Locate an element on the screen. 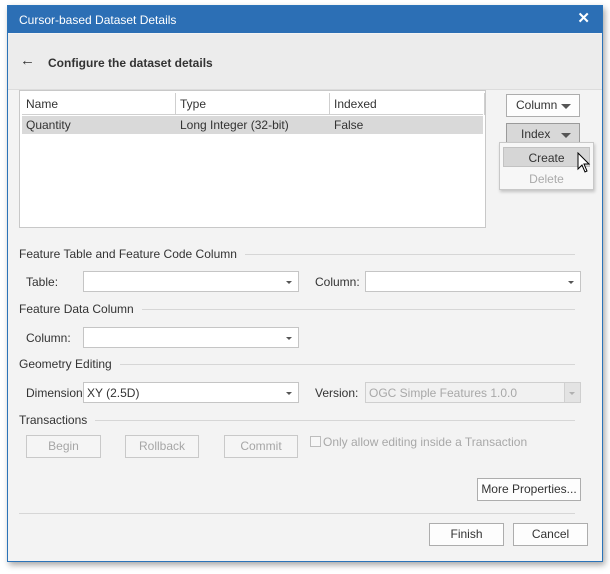 Image resolution: width=610 pixels, height=574 pixels. cell-indexed: False is located at coordinates (349, 125).